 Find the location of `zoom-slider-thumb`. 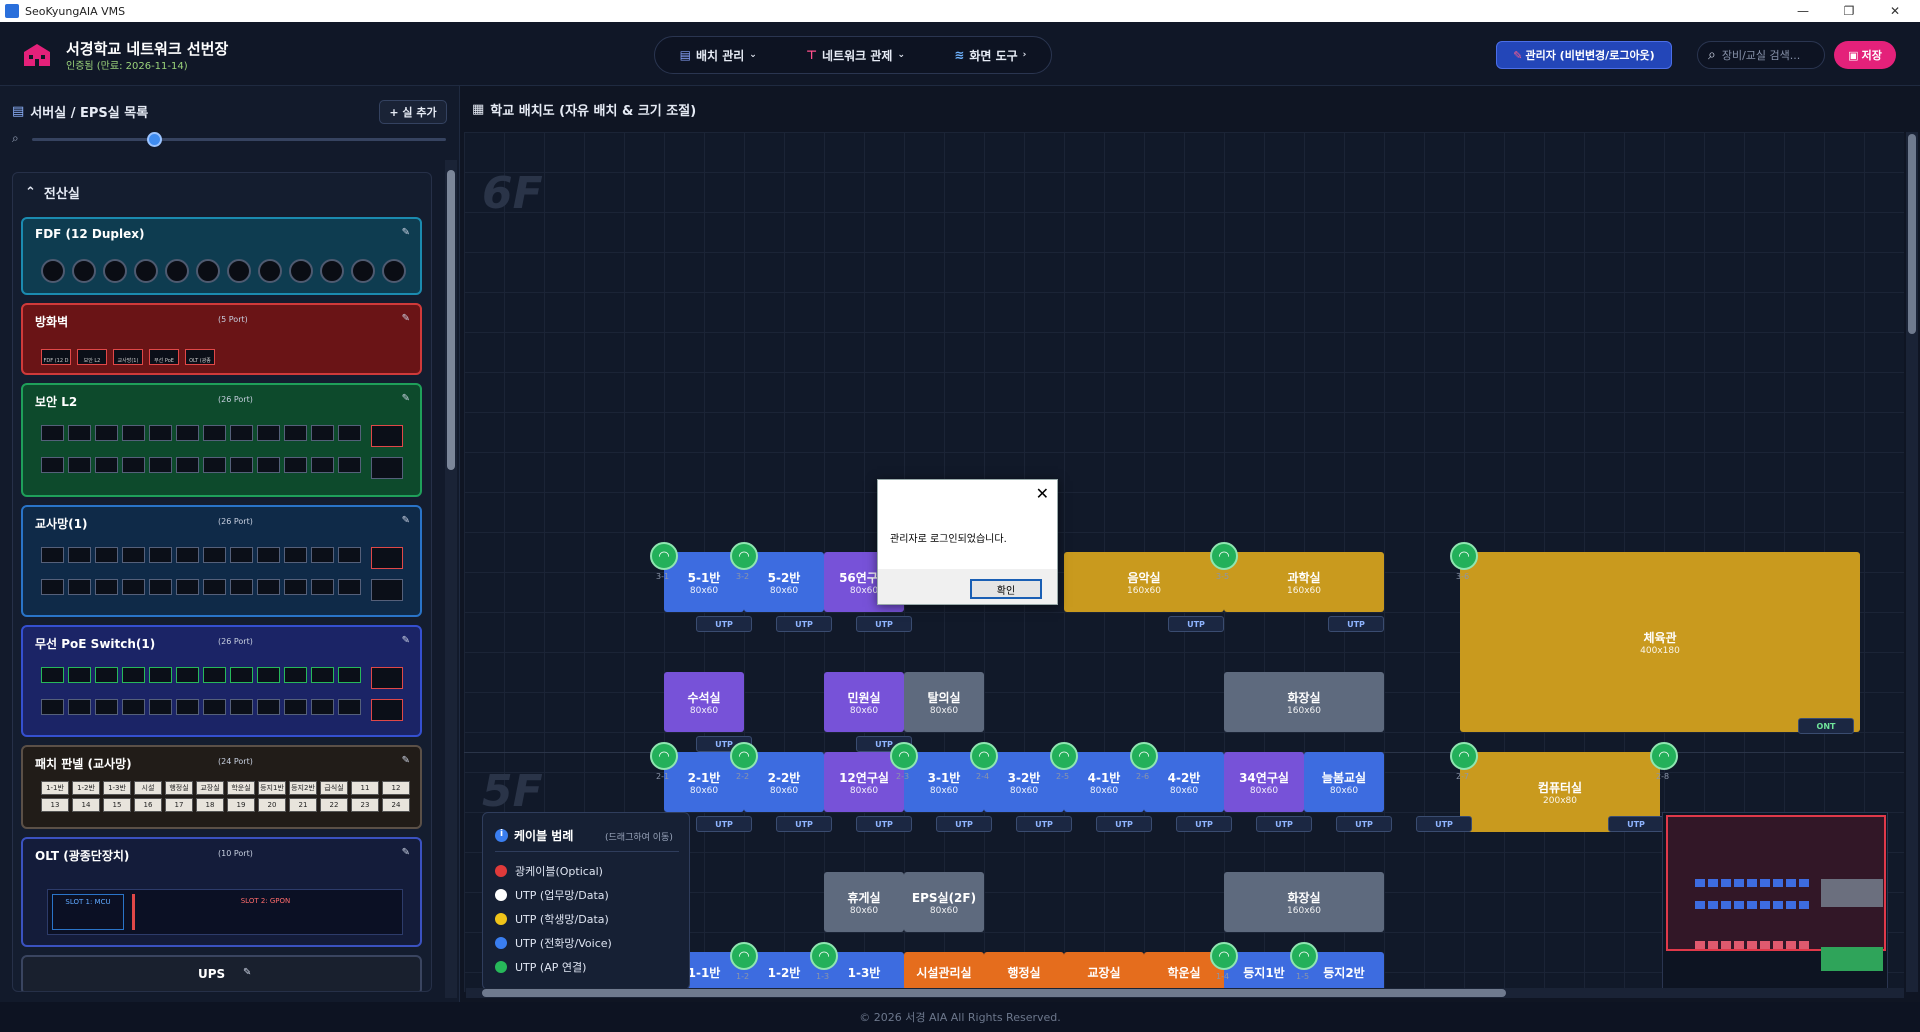

zoom-slider-thumb is located at coordinates (154, 139).